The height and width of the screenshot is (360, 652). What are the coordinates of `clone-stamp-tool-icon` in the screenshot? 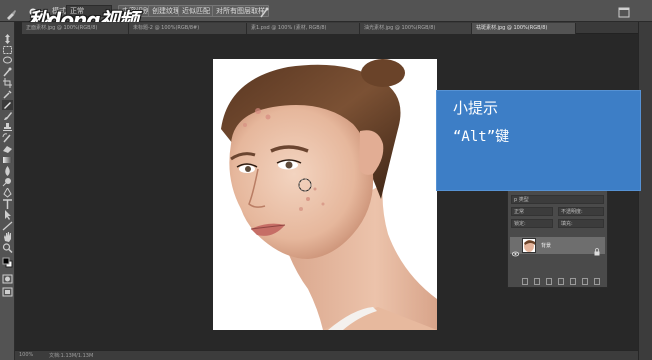 It's located at (7, 127).